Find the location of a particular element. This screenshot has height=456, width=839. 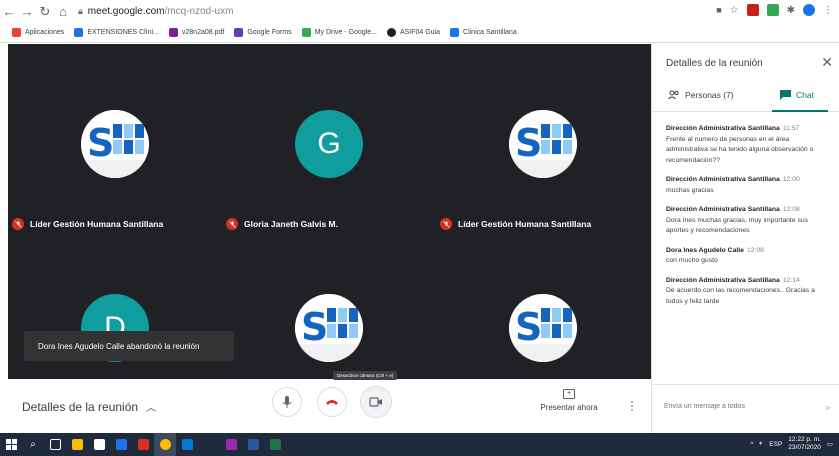

home-icon: ⌂ is located at coordinates (63, 12).